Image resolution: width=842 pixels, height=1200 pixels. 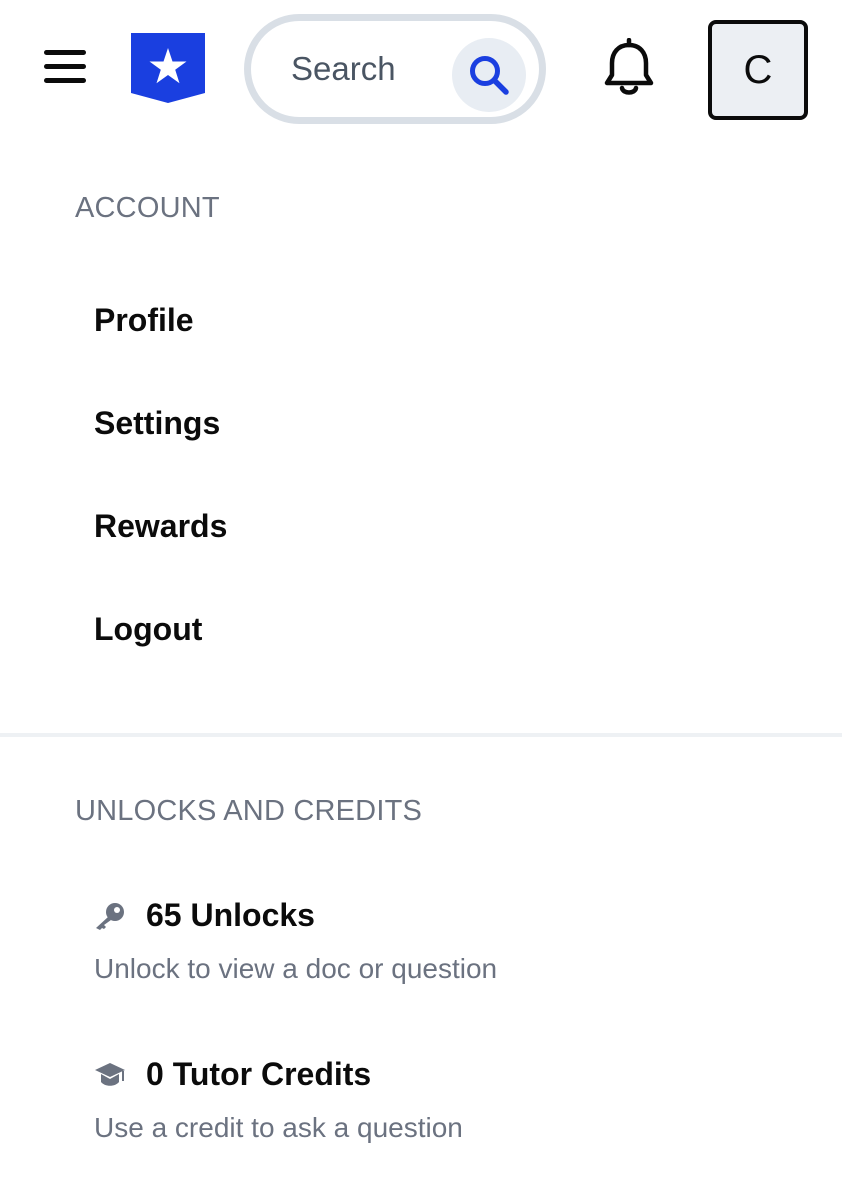 I want to click on search-button, so click(x=489, y=75).